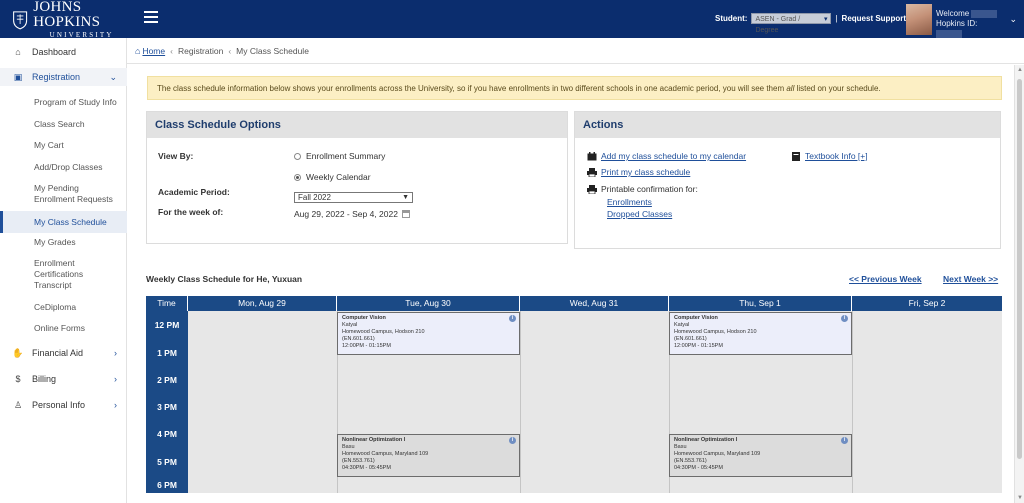  I want to click on sidebar-item-class-search: Class Search, so click(63, 124).